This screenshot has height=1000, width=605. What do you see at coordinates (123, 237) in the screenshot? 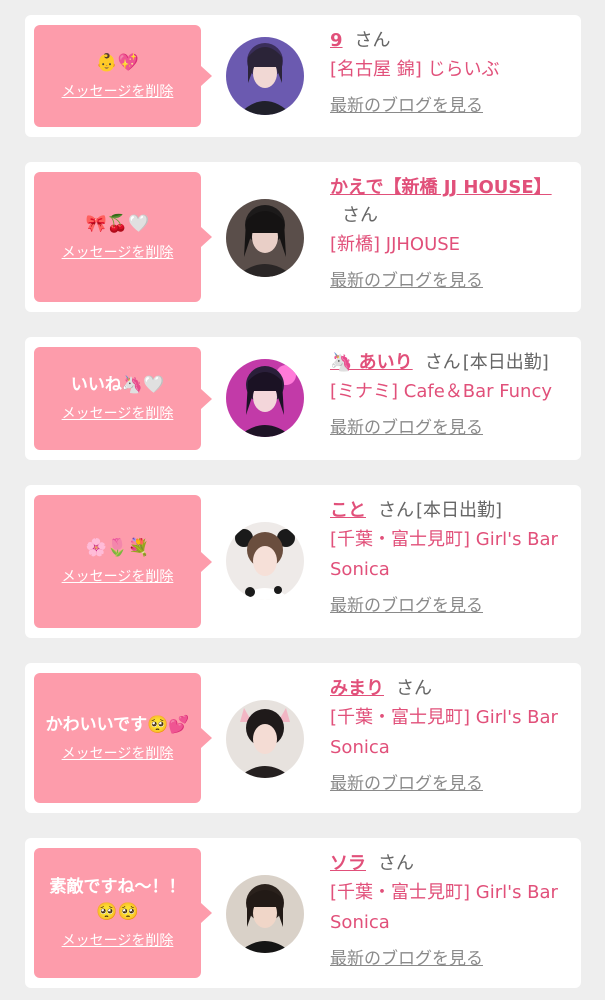
I see `message-bubble: 🎀🍒🤍 メッセージを削除` at bounding box center [123, 237].